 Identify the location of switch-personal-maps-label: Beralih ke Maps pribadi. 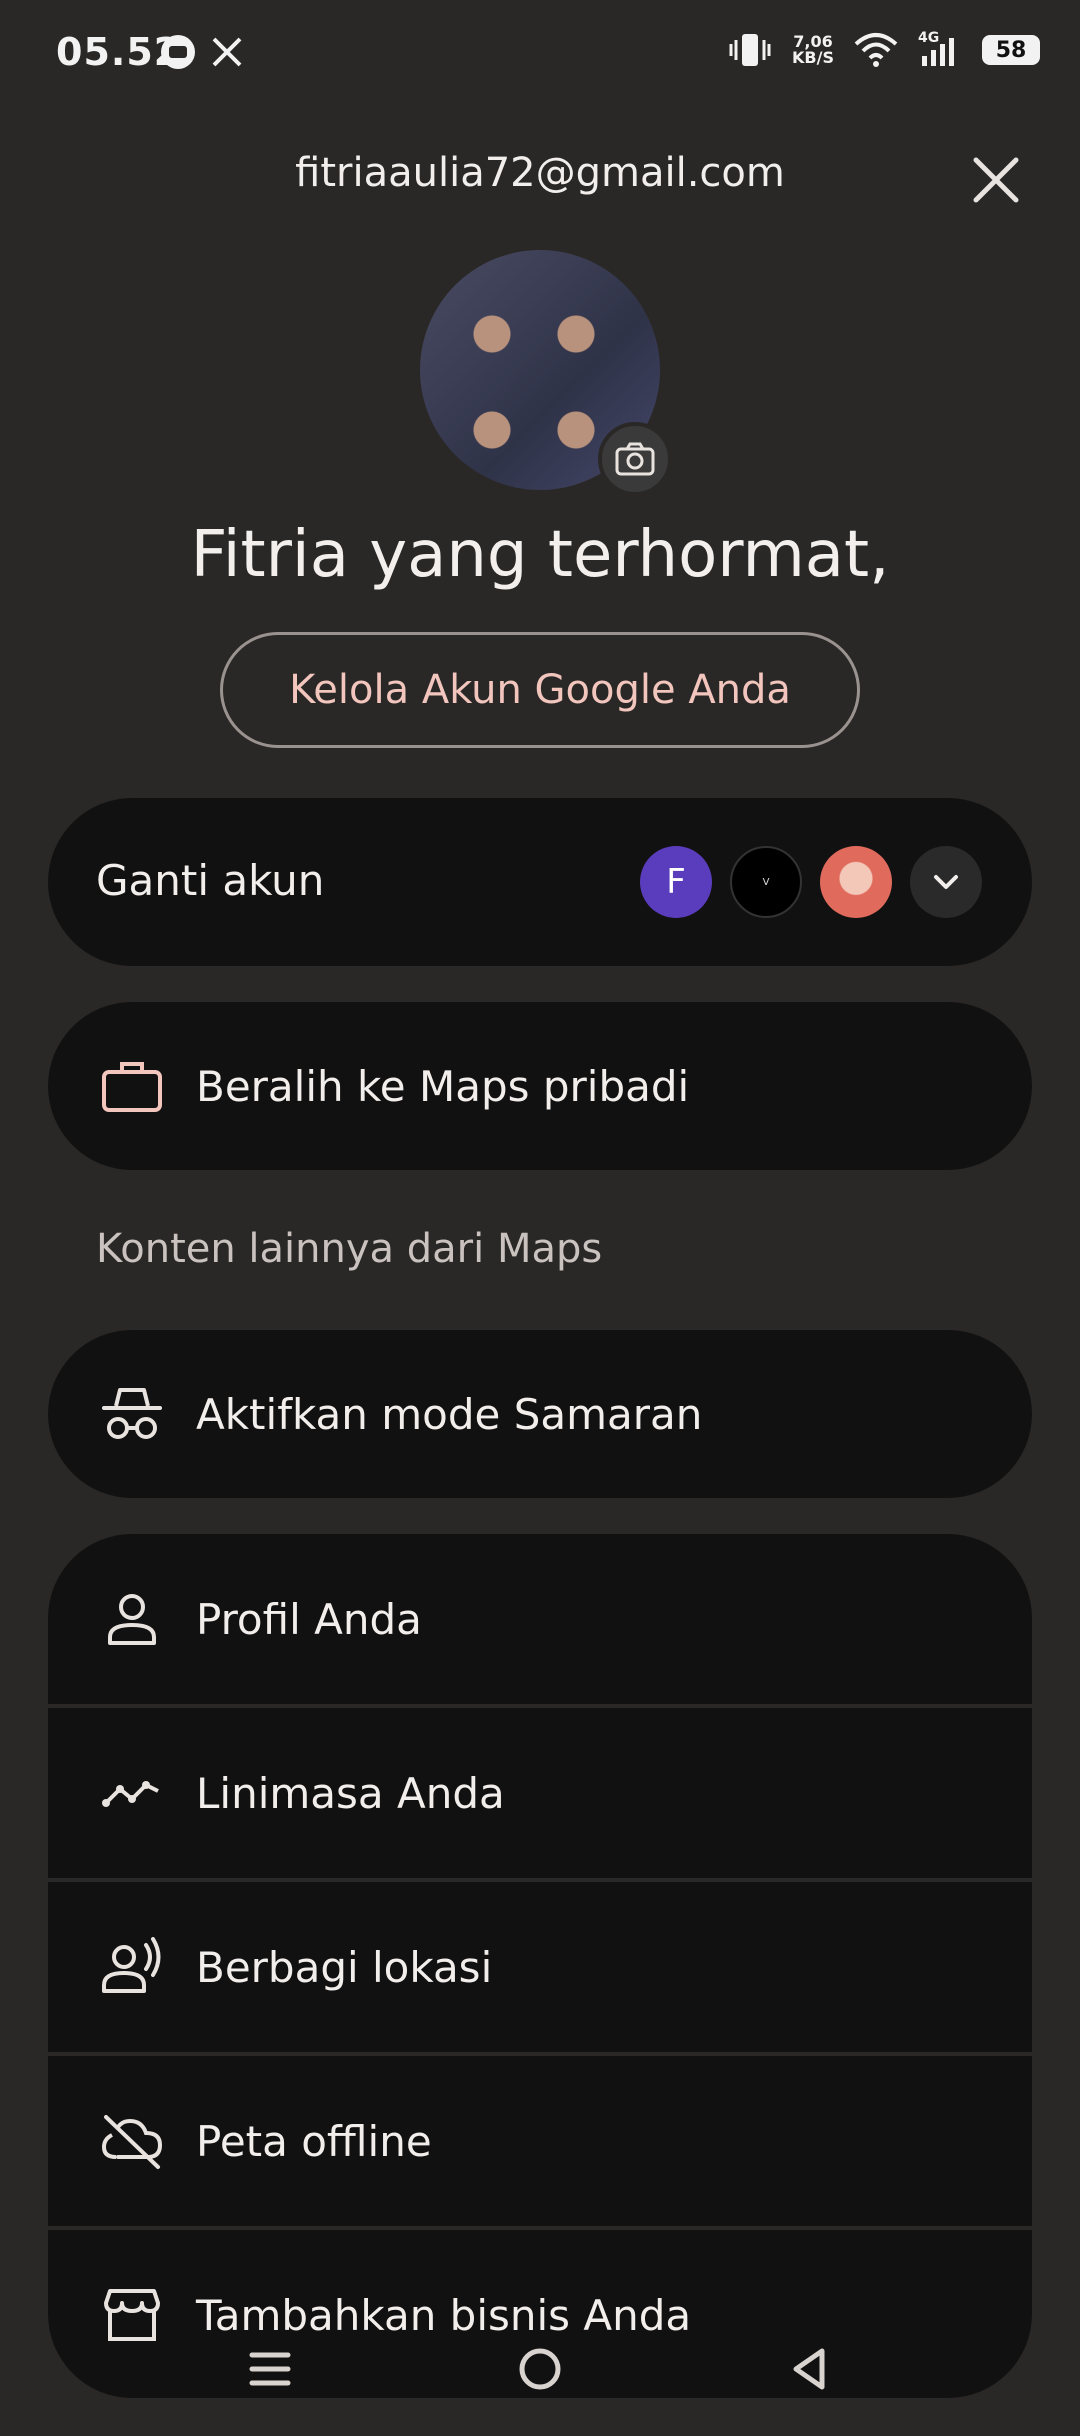
(443, 1086).